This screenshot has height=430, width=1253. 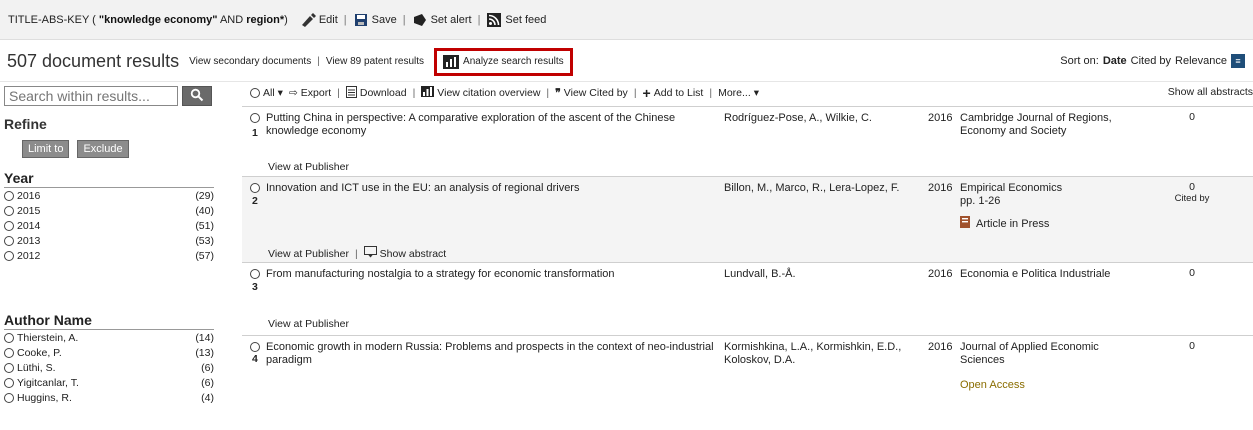 I want to click on author-option: Yigitcanlar, T. (6), so click(x=109, y=382).